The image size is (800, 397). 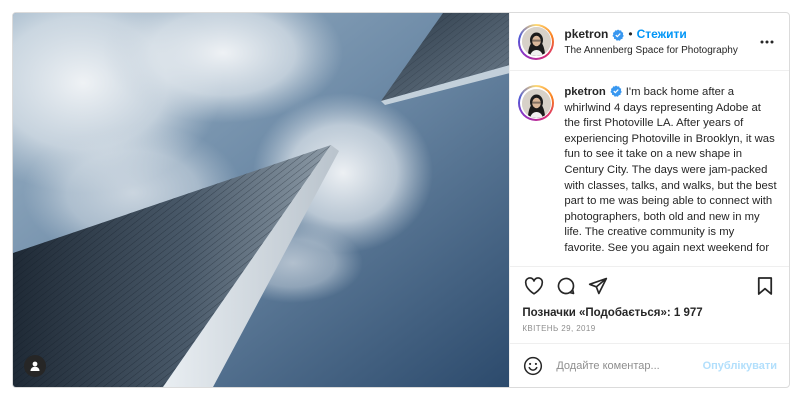 I want to click on likes-count: Позначки «Подобається»: 1 977, so click(x=649, y=313).